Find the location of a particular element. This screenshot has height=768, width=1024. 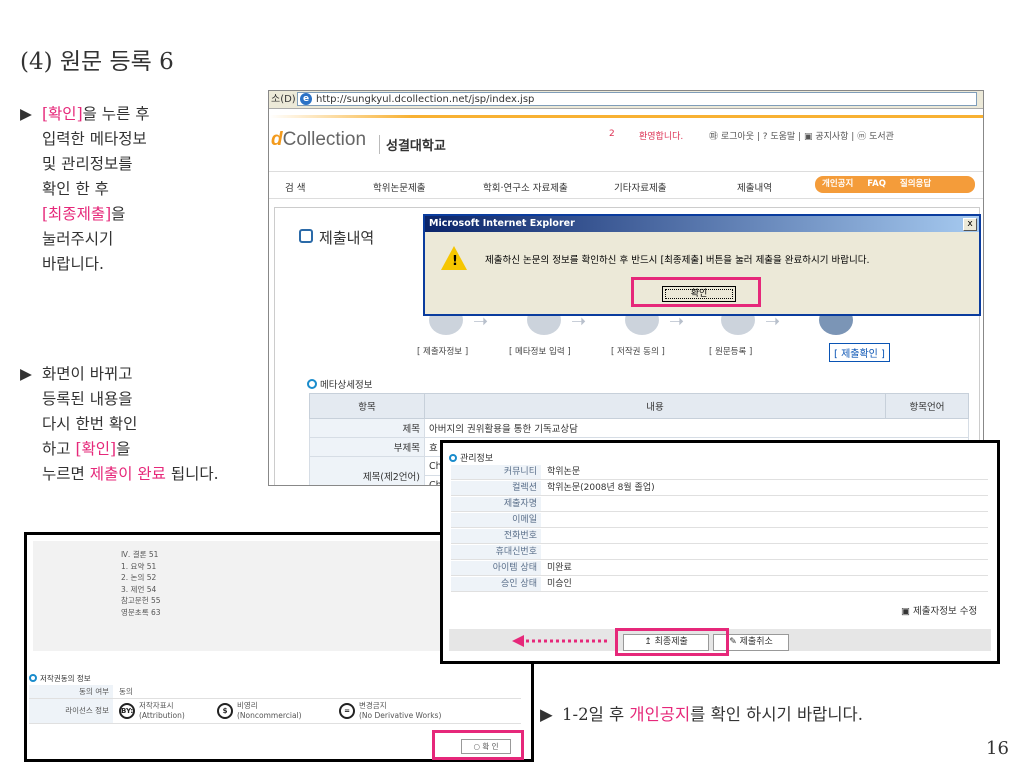

license-name-en: (Attribution) is located at coordinates (162, 715).